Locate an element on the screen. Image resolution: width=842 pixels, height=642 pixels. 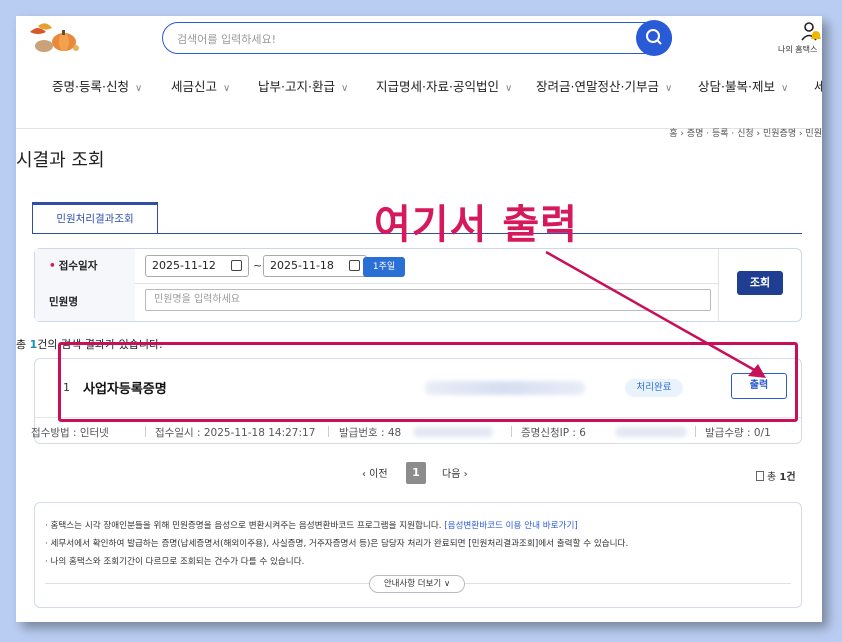
voice-barcode-link: [음성변환바코드 이용 안내 바로가기] is located at coordinates (511, 526).